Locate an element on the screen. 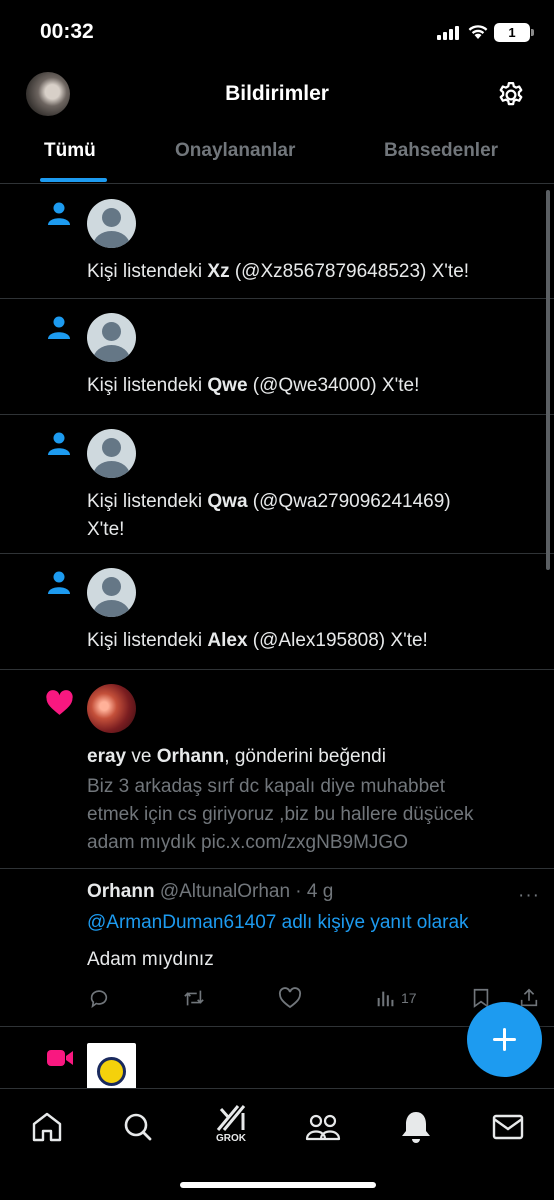 The height and width of the screenshot is (1200, 554). cellular-signal-icon is located at coordinates (448, 33).